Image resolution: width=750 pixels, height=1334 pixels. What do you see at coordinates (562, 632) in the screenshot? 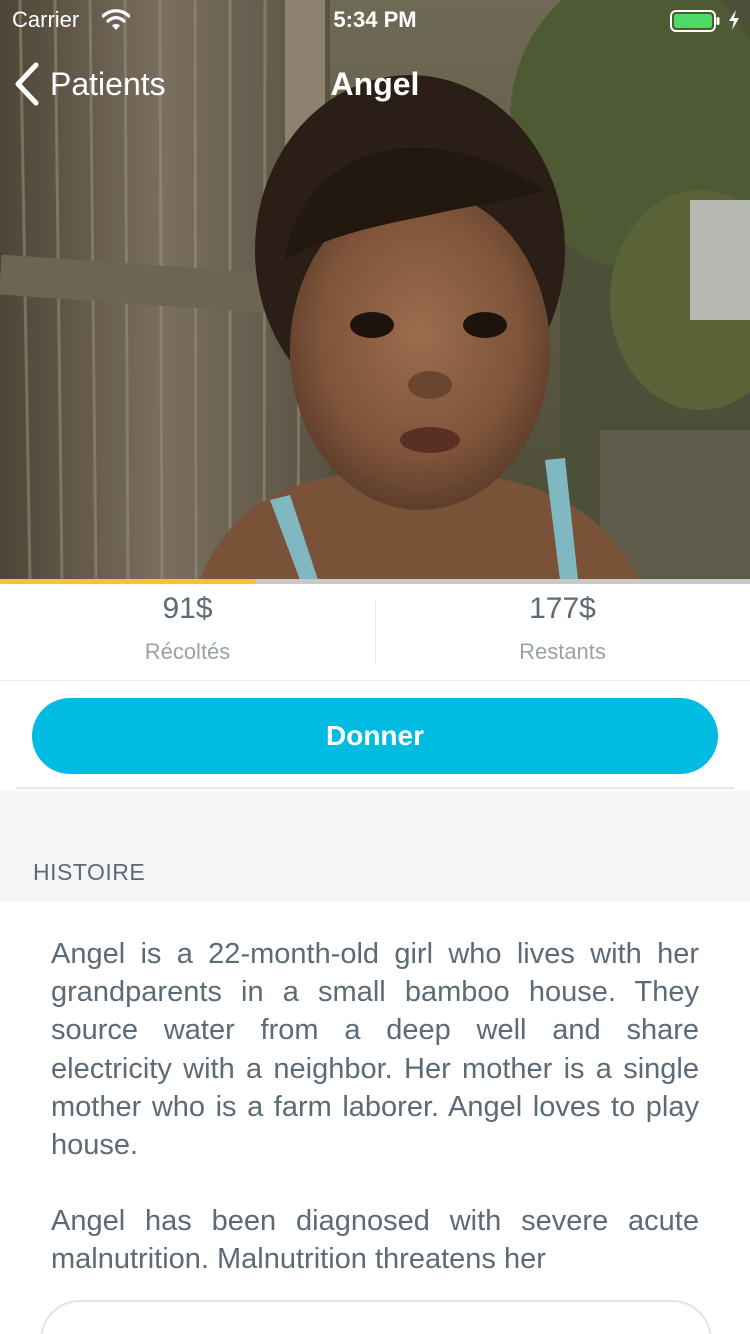
I see `remaining-stat: 177$ Restants` at bounding box center [562, 632].